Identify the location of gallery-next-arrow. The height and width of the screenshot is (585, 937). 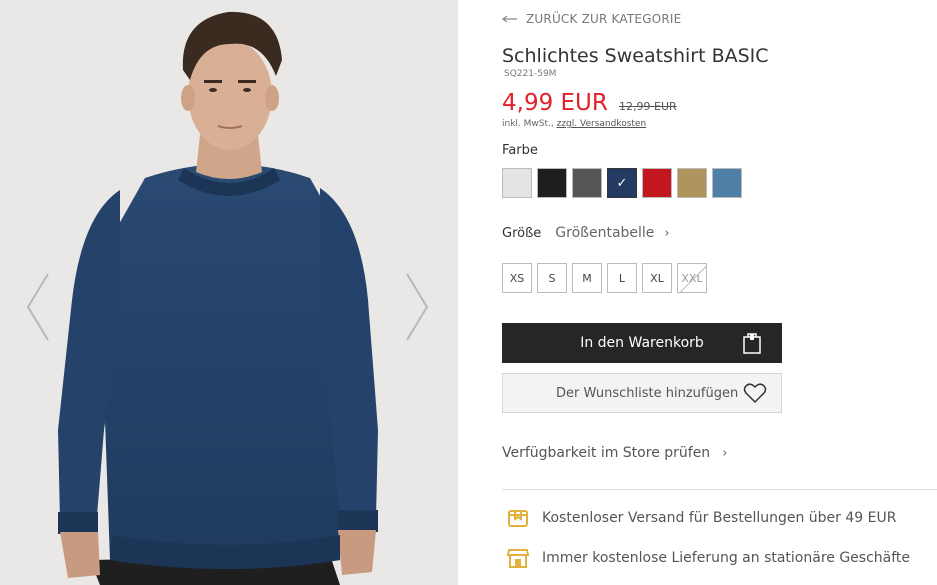
(417, 307).